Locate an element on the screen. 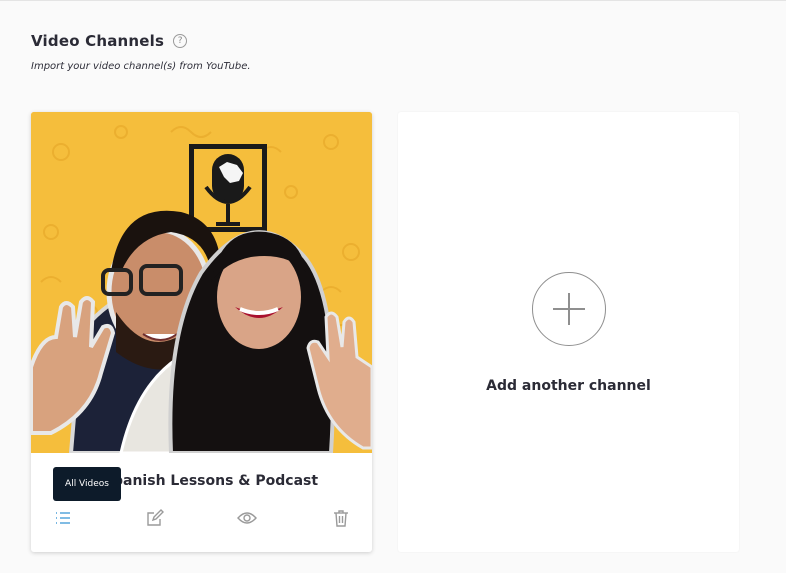  trash-icon is located at coordinates (341, 518).